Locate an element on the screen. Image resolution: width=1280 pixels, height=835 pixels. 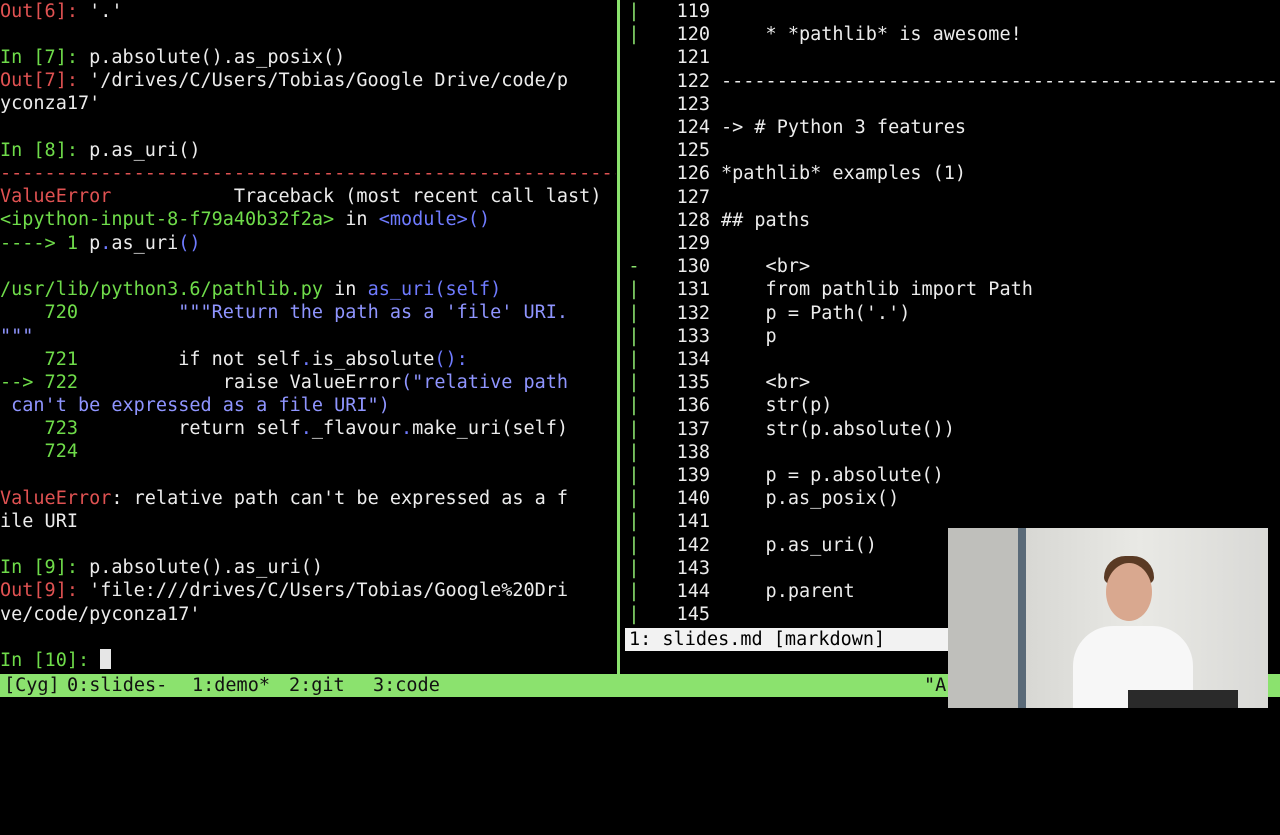
video-door-edge is located at coordinates (1022, 618).